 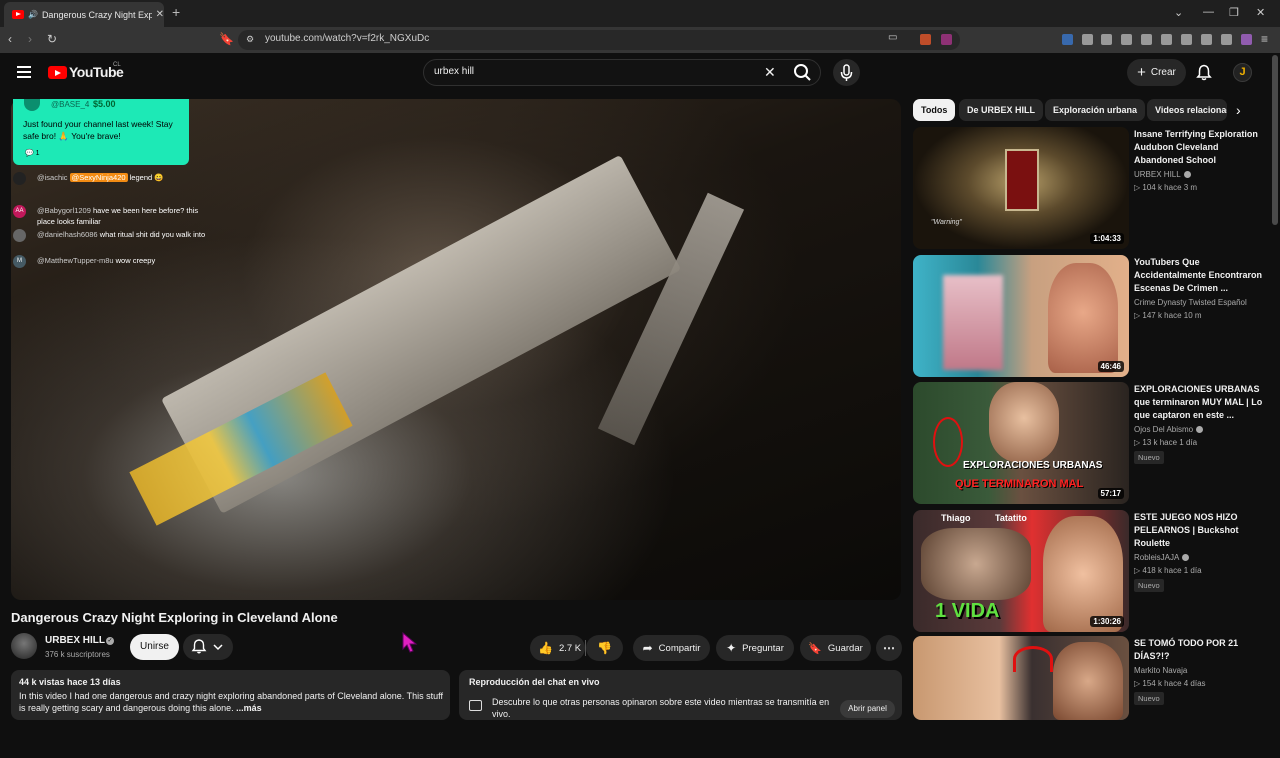 I want to click on video-thumbnail: 46:46, so click(x=1021, y=316).